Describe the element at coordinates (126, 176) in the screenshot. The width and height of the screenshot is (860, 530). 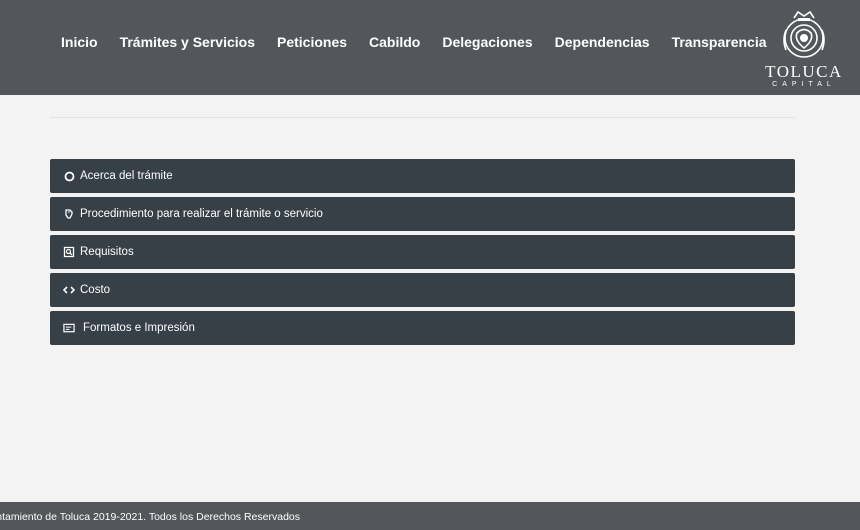
I see `accordion-label: Acerca del trámite` at that location.